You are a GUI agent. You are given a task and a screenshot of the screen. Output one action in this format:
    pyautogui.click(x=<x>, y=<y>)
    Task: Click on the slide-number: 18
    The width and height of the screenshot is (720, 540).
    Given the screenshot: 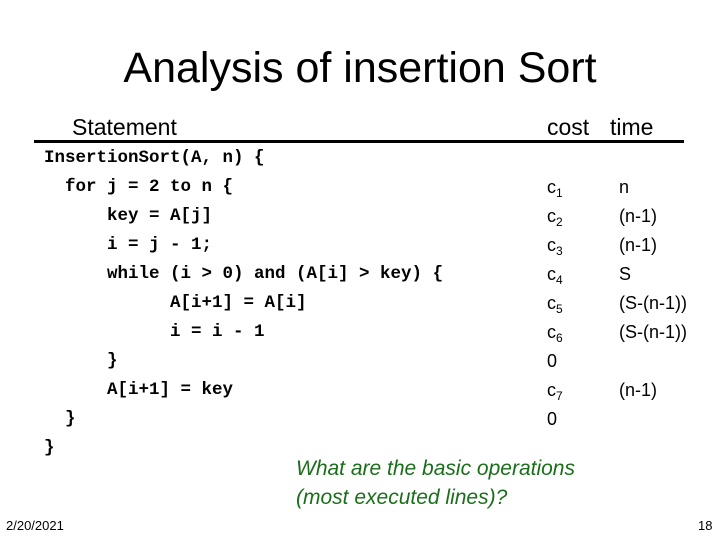 What is the action you would take?
    pyautogui.click(x=705, y=525)
    